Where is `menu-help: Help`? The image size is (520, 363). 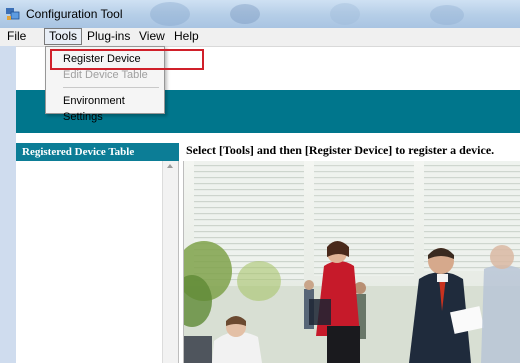 menu-help: Help is located at coordinates (186, 36).